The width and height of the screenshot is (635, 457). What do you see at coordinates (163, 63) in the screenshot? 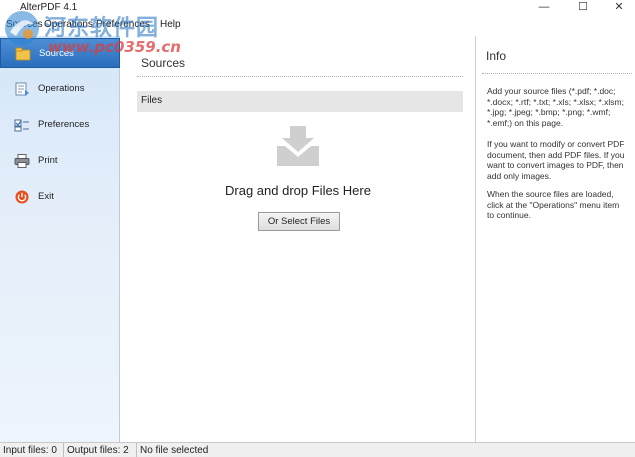
I see `page-title: Sources` at bounding box center [163, 63].